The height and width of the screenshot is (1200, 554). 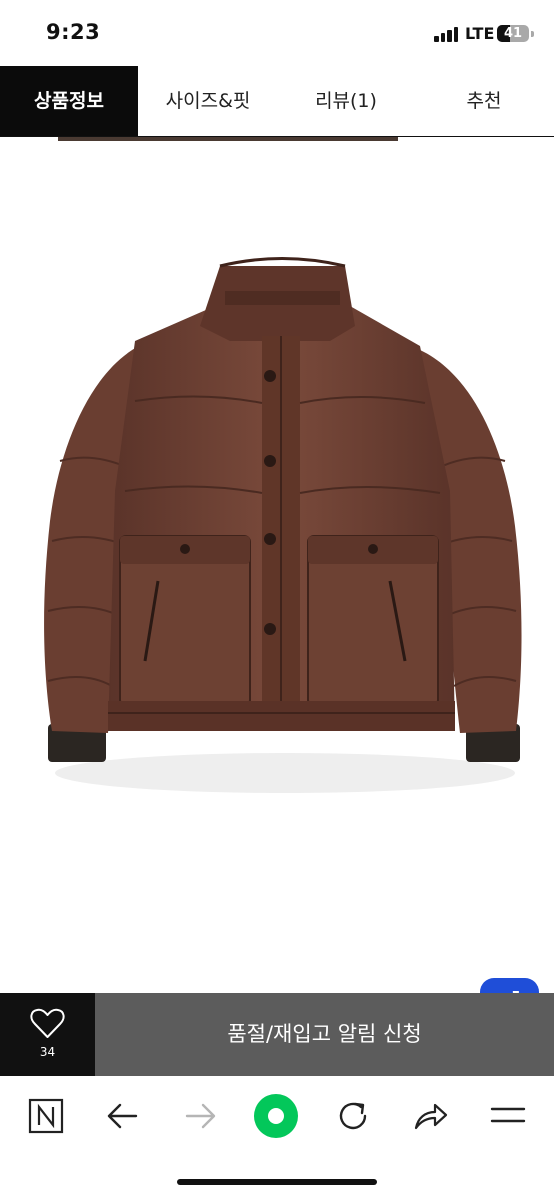 What do you see at coordinates (47, 1023) in the screenshot?
I see `heart-icon` at bounding box center [47, 1023].